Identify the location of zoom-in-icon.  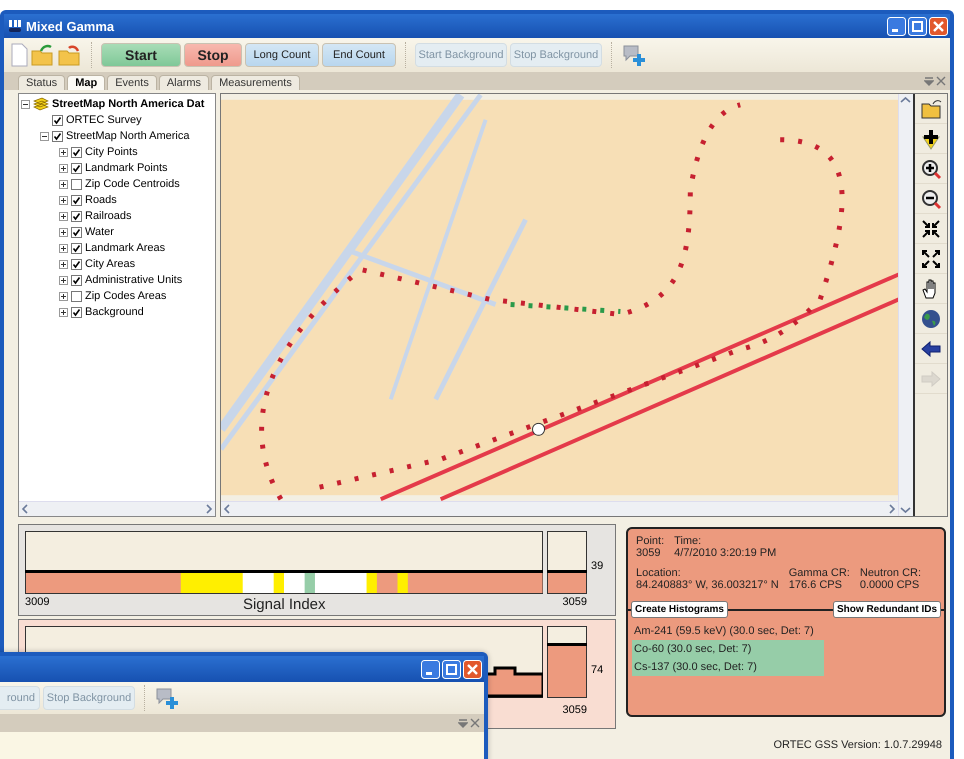
(931, 169).